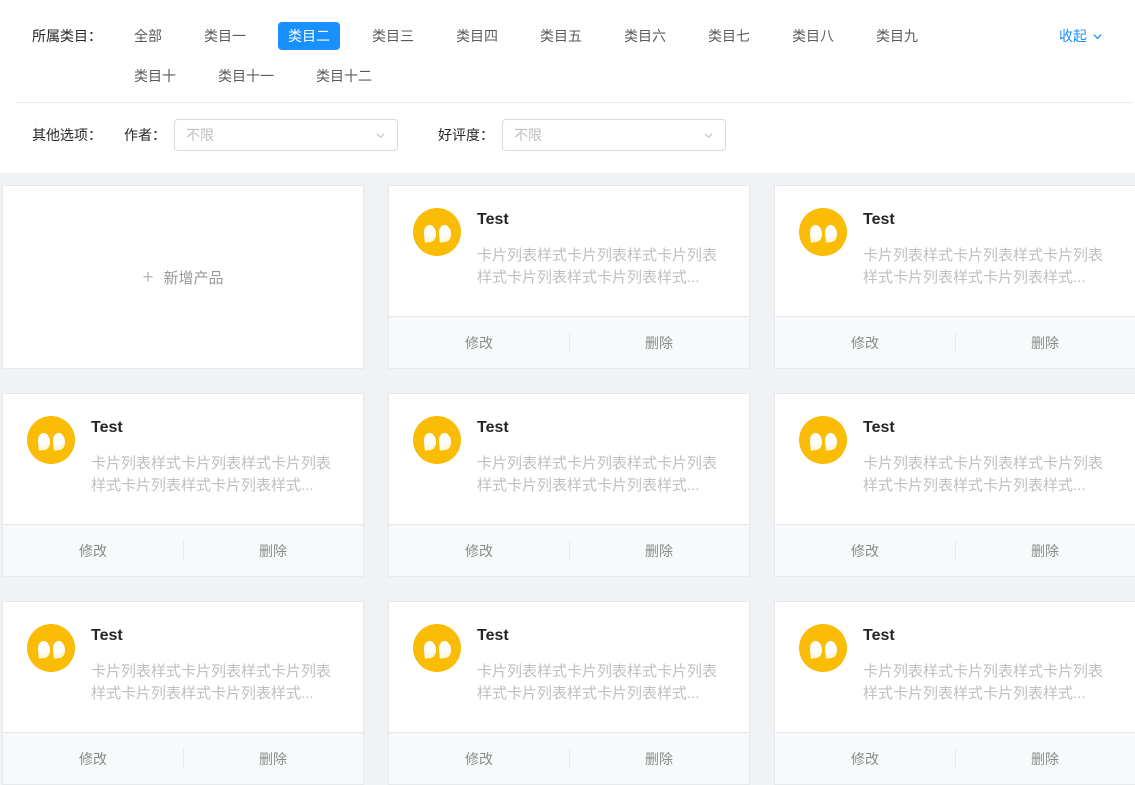 The image size is (1135, 785). Describe the element at coordinates (1073, 36) in the screenshot. I see `collapse-label: 收起` at that location.